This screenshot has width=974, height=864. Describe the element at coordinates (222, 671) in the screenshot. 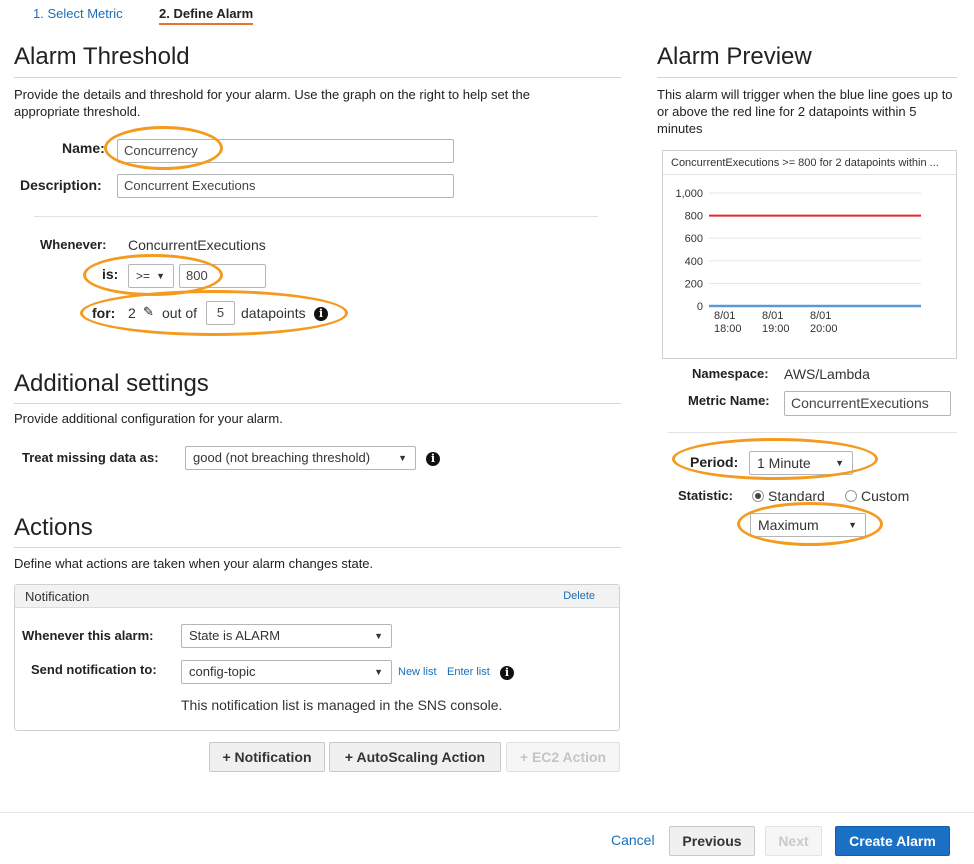

I see `topic-value: config-topic` at that location.